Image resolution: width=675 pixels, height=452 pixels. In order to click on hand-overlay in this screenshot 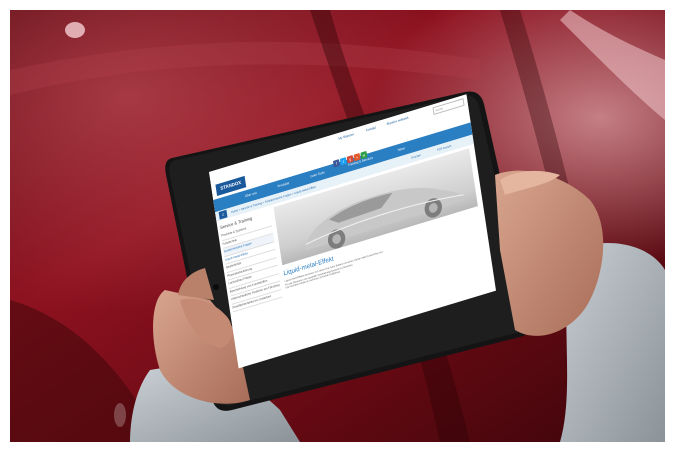, I will do `click(206, 323)`.